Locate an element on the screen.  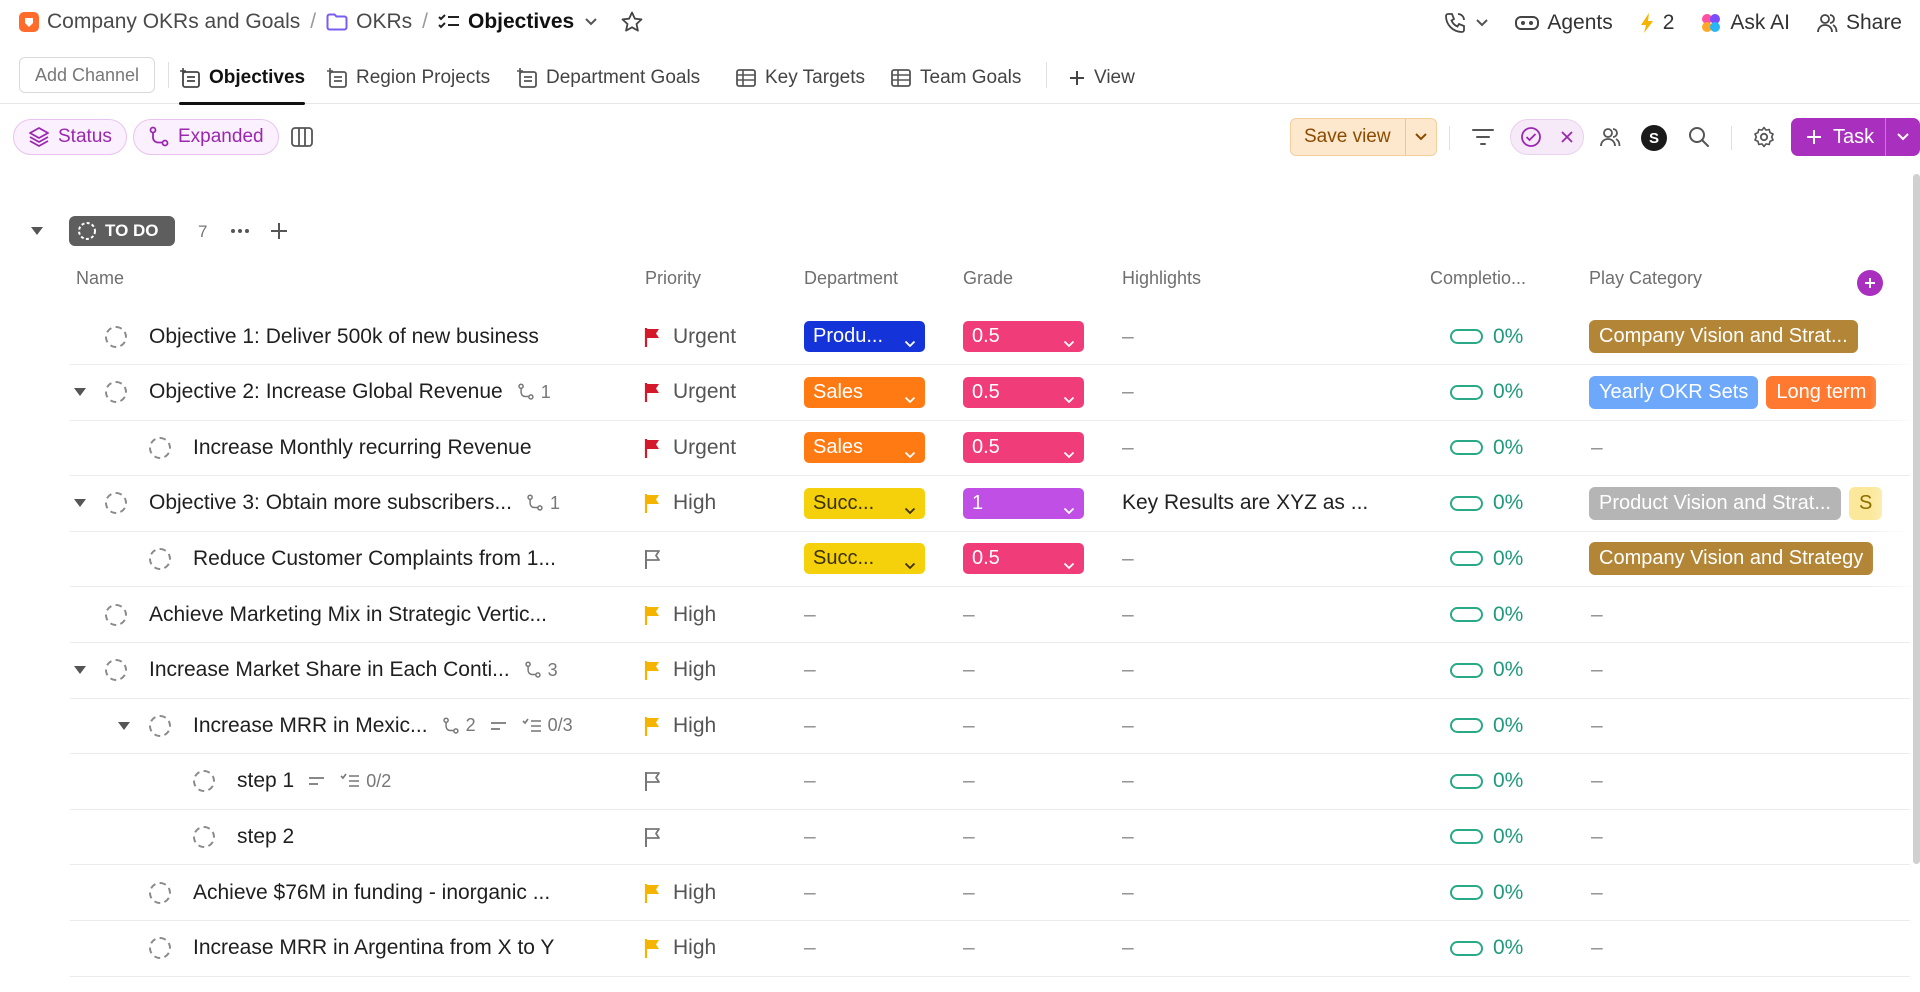
grade-dropdown: 1 is located at coordinates (1023, 503).